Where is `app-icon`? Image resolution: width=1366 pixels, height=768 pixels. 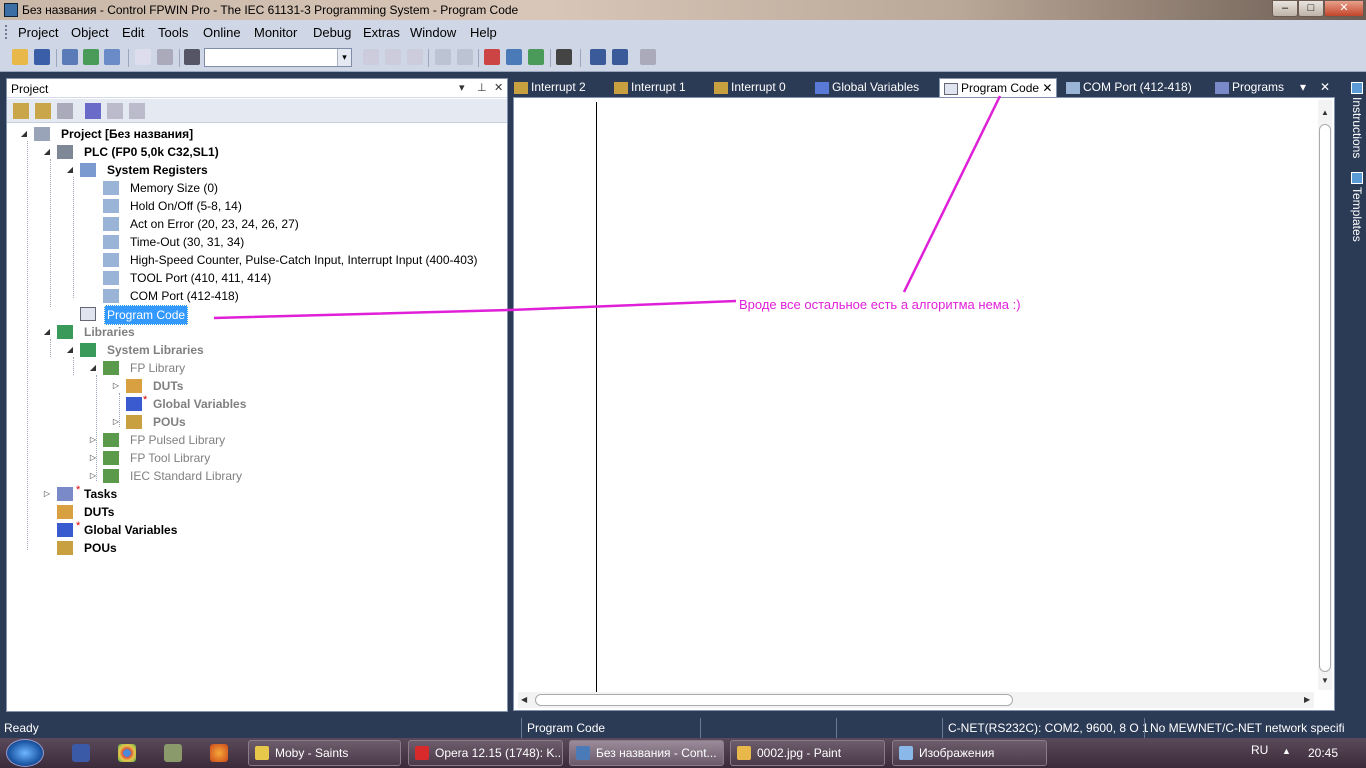
app-icon is located at coordinates (173, 753).